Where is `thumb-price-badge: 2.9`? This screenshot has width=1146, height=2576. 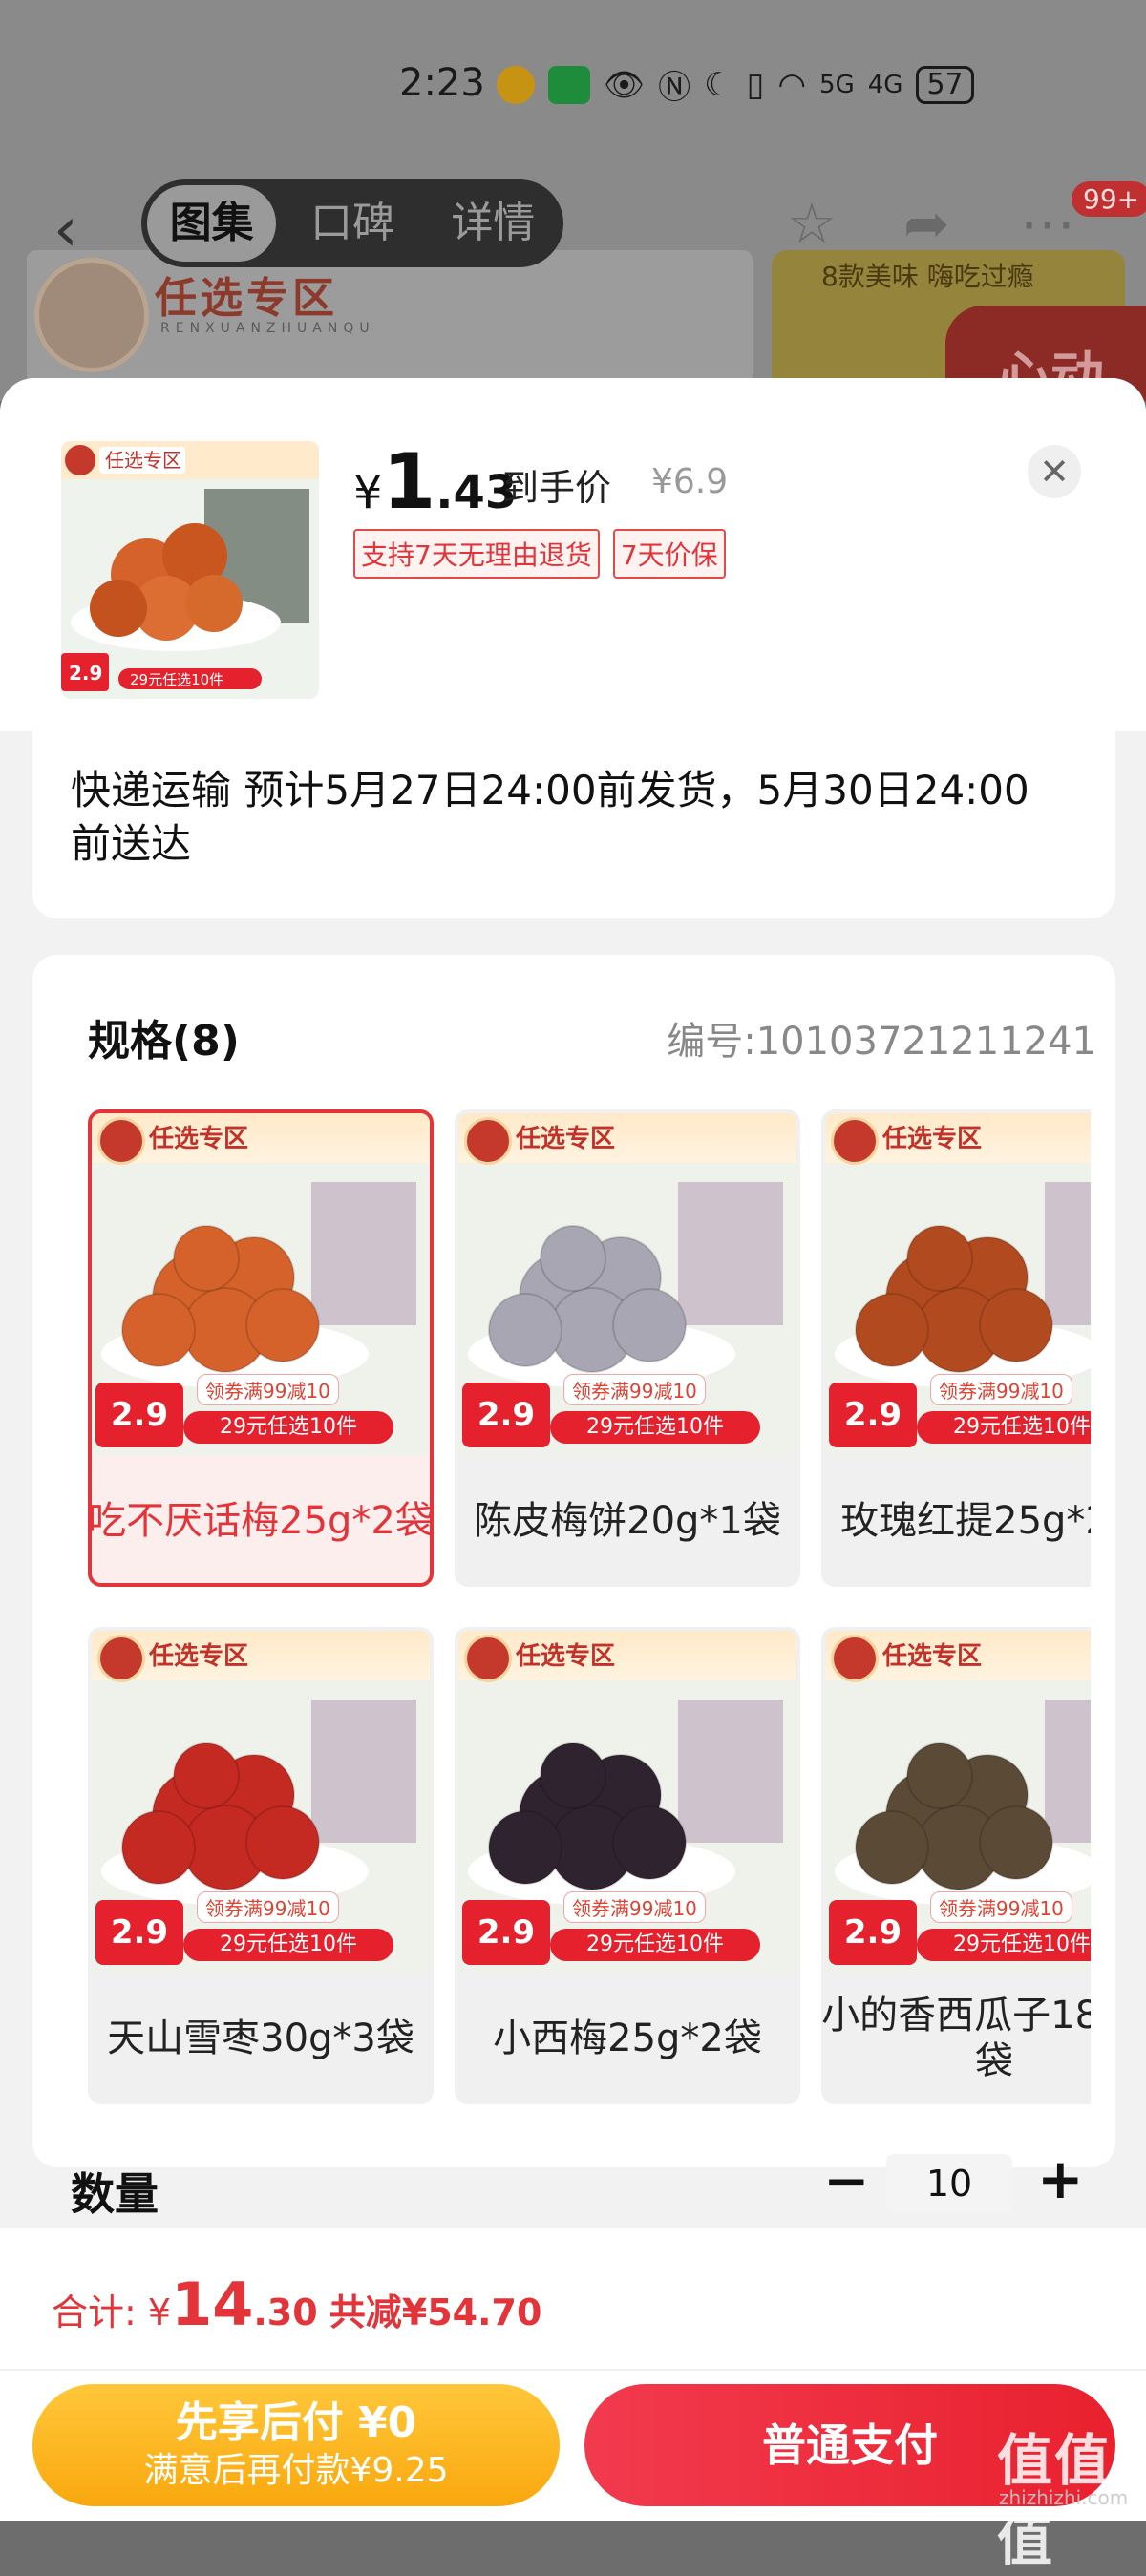
thumb-price-badge: 2.9 is located at coordinates (85, 673).